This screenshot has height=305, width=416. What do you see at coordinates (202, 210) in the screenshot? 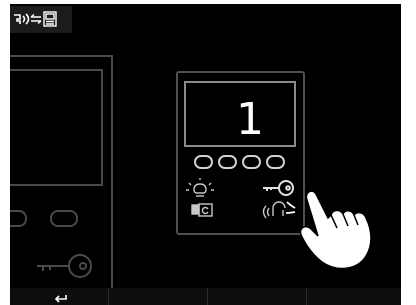
I see `camera-icon` at bounding box center [202, 210].